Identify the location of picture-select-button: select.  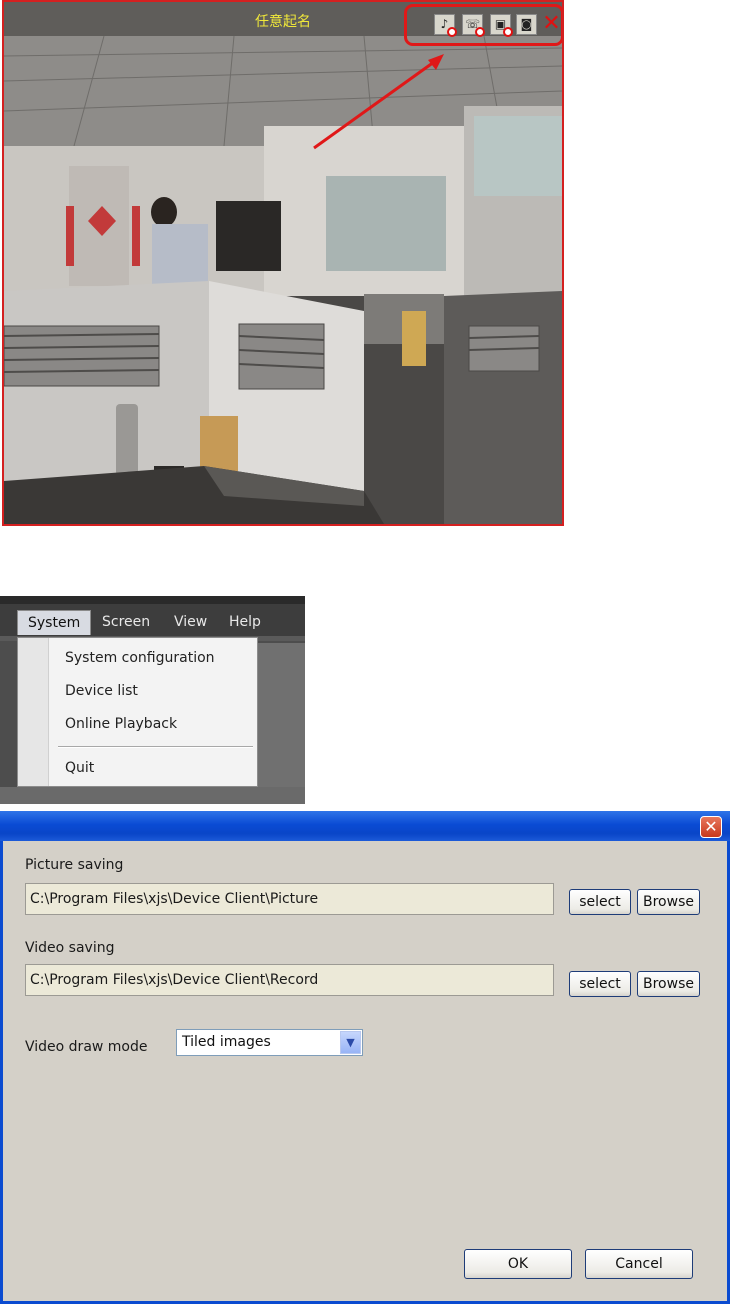
(600, 902).